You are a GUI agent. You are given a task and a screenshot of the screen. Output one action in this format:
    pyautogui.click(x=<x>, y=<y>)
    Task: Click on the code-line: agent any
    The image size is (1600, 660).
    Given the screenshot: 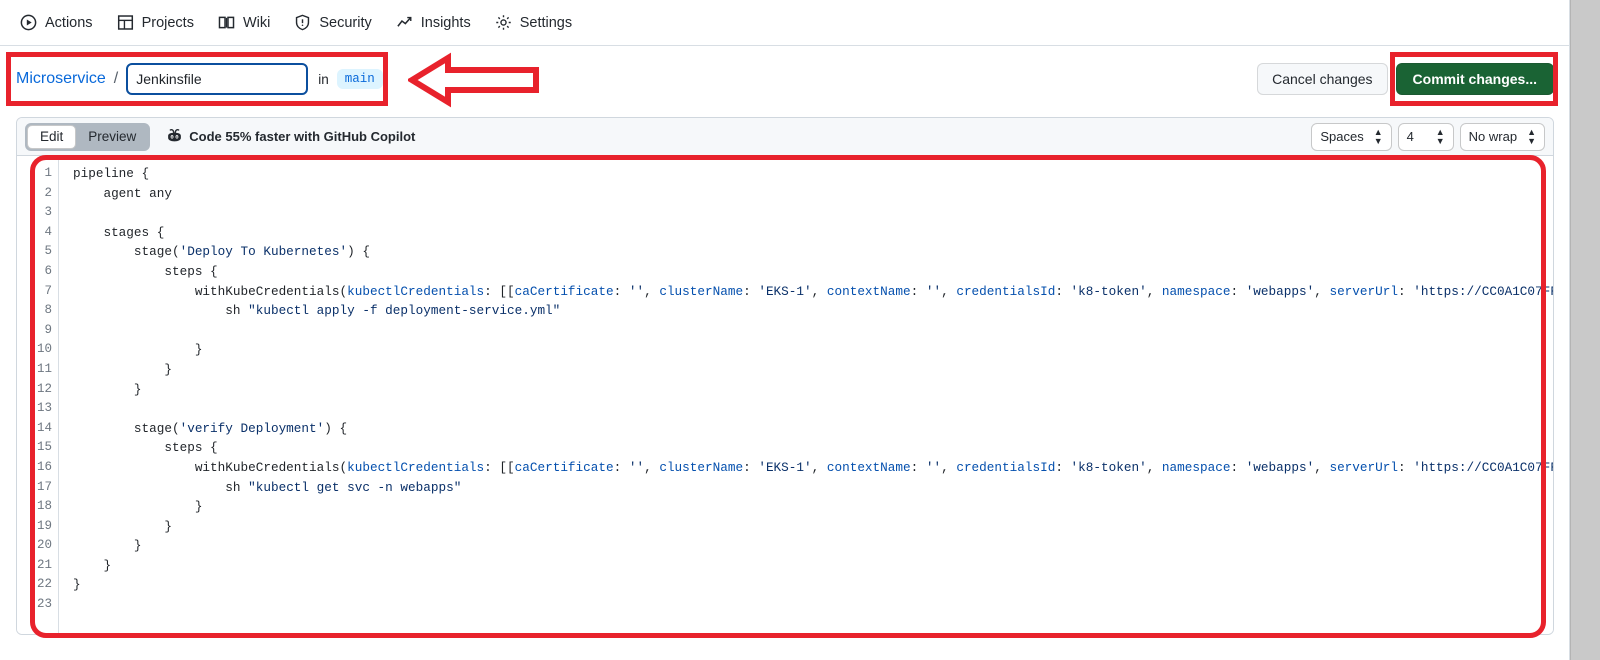 What is the action you would take?
    pyautogui.click(x=813, y=194)
    